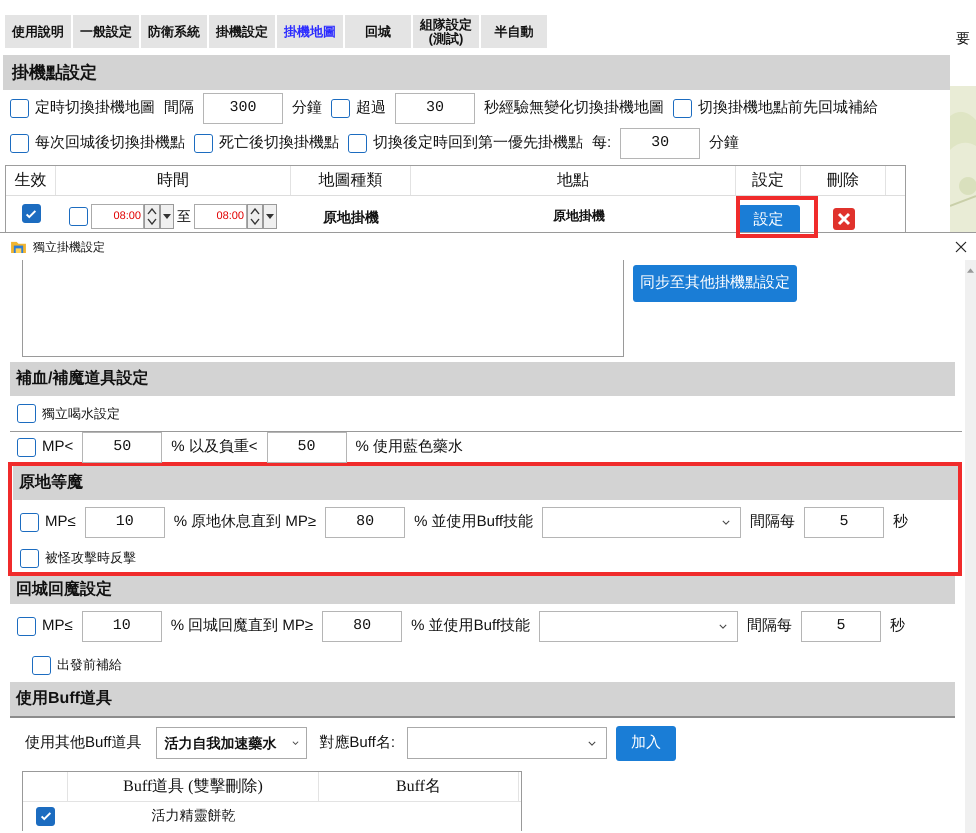  I want to click on column-header: 時間, so click(173, 180).